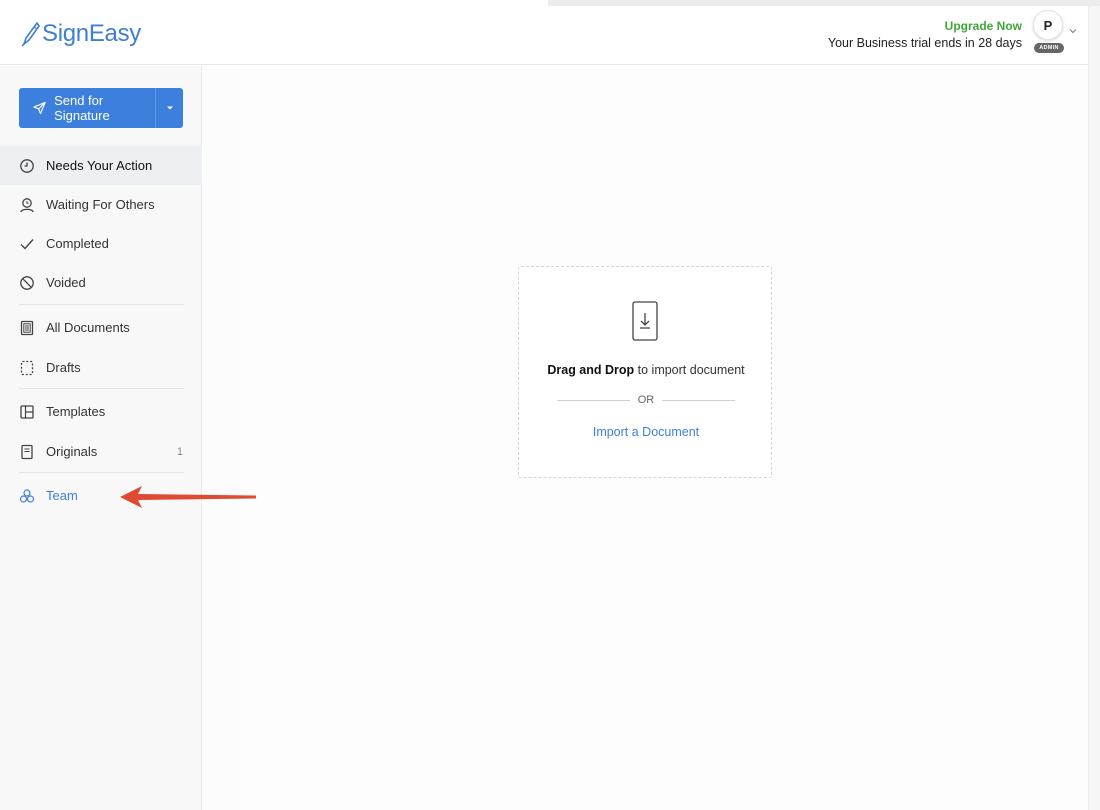 This screenshot has width=1100, height=810. What do you see at coordinates (82, 108) in the screenshot?
I see `send-for-signature-label: Send for Signature` at bounding box center [82, 108].